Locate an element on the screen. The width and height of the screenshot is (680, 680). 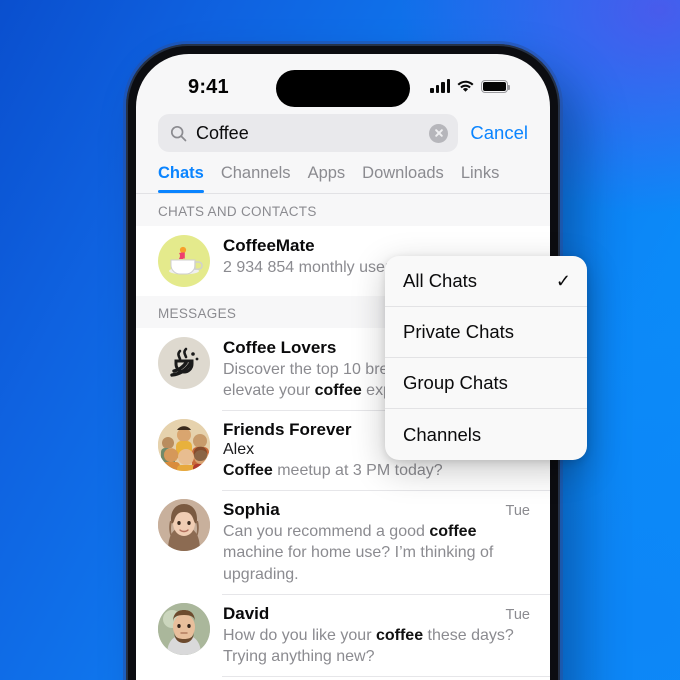
dynamic-island is located at coordinates (343, 88).